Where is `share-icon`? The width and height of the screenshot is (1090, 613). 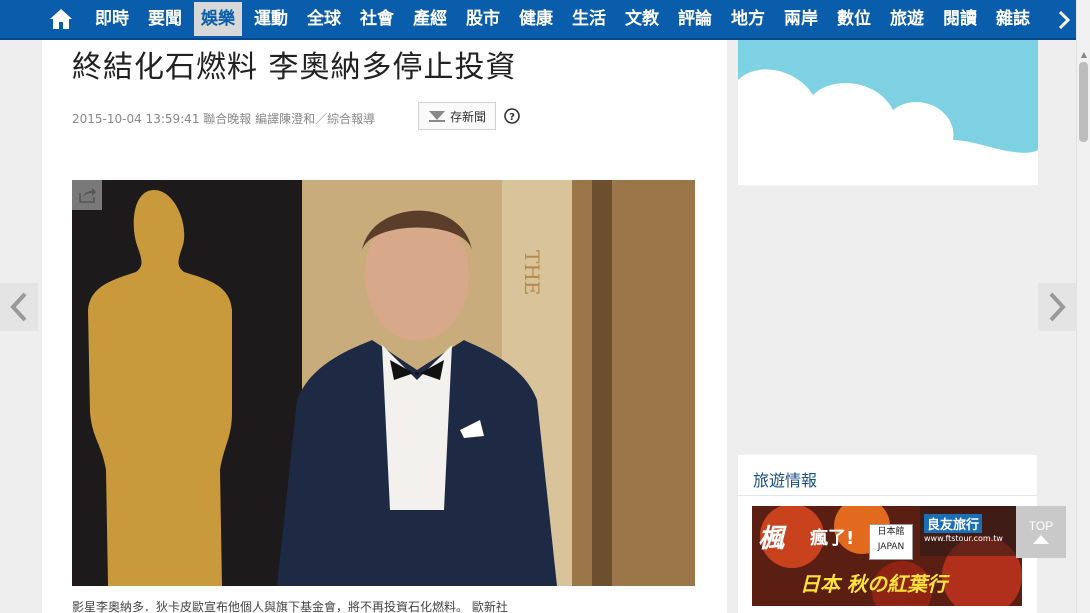 share-icon is located at coordinates (87, 195).